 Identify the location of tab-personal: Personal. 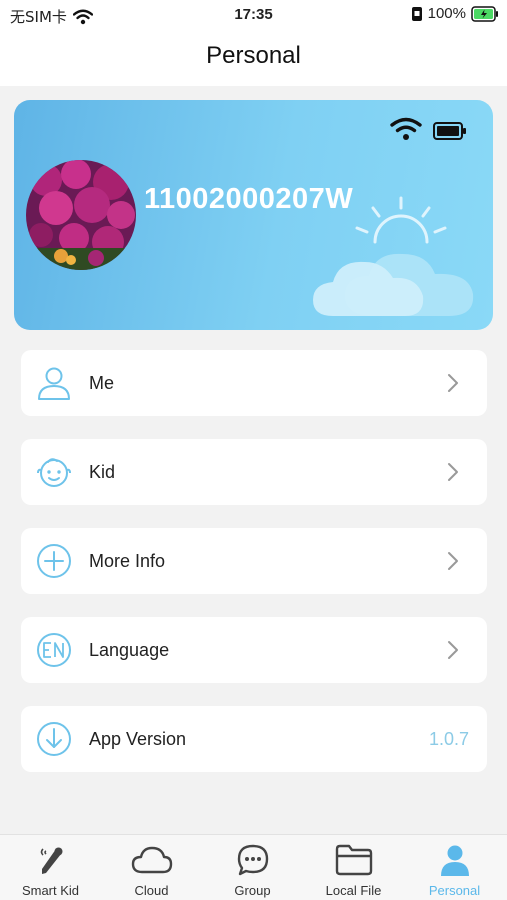
(454, 867).